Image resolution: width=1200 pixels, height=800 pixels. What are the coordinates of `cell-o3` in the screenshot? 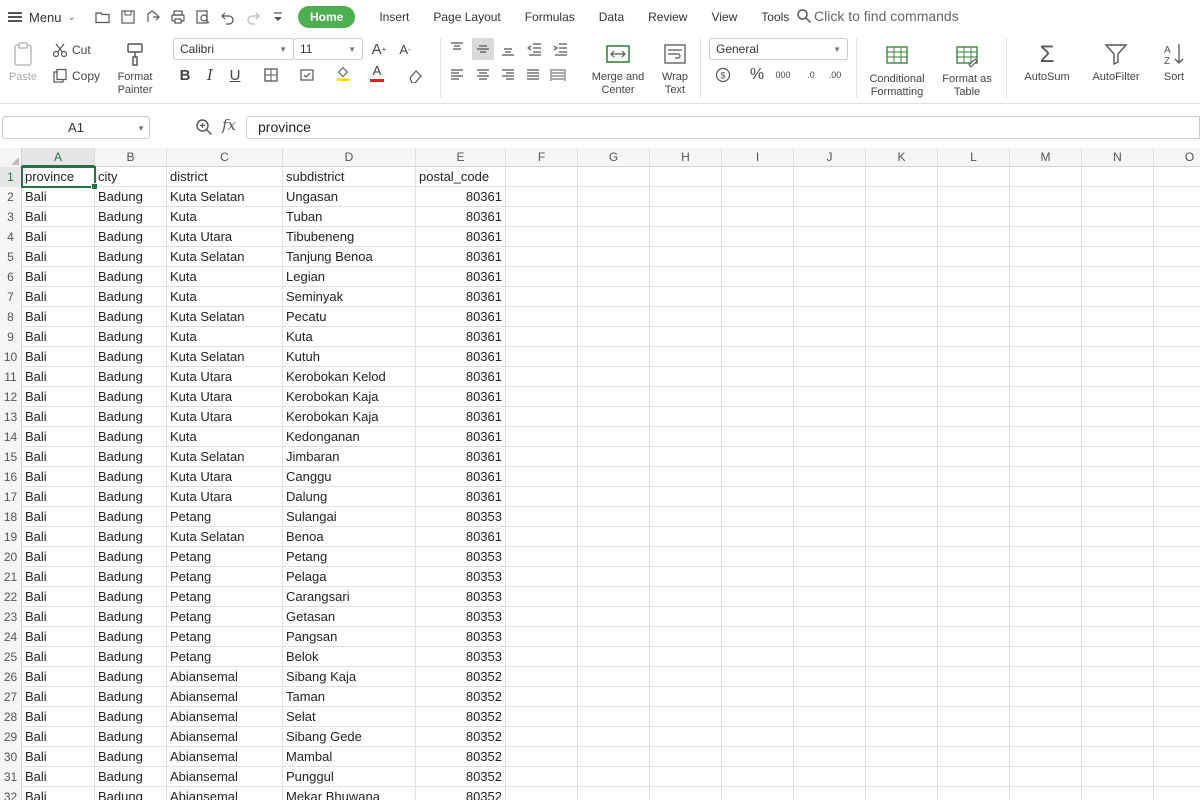 It's located at (1177, 217).